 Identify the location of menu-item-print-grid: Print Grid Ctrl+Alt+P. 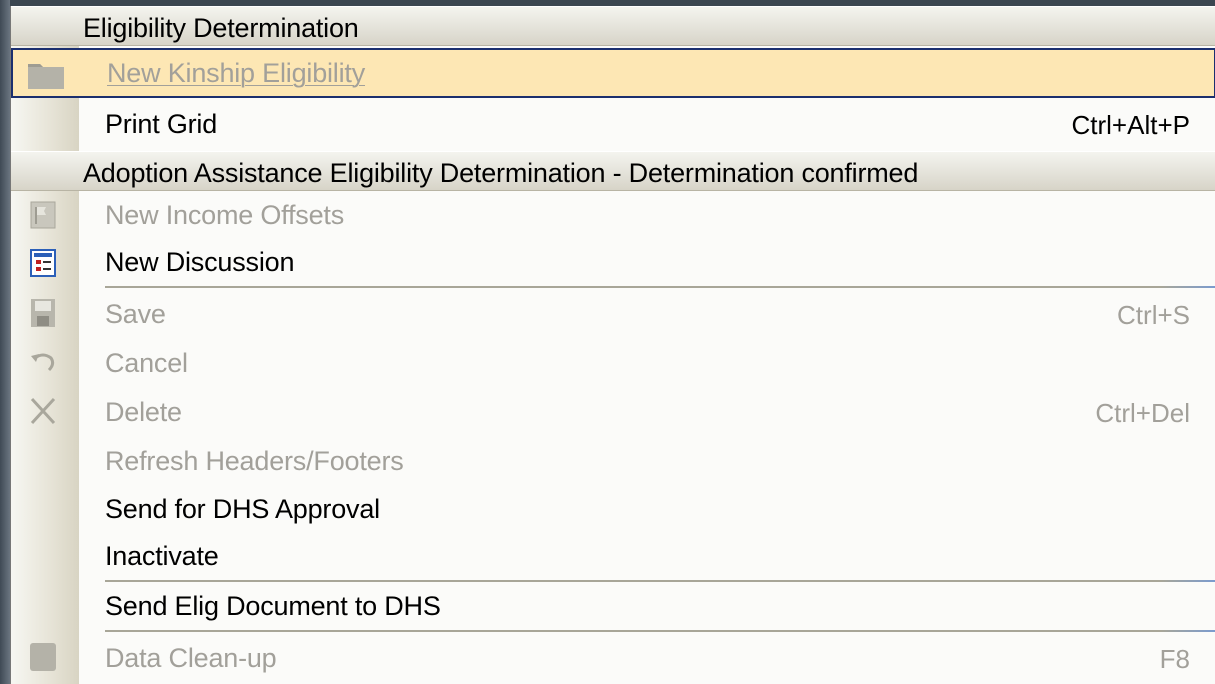
(613, 125).